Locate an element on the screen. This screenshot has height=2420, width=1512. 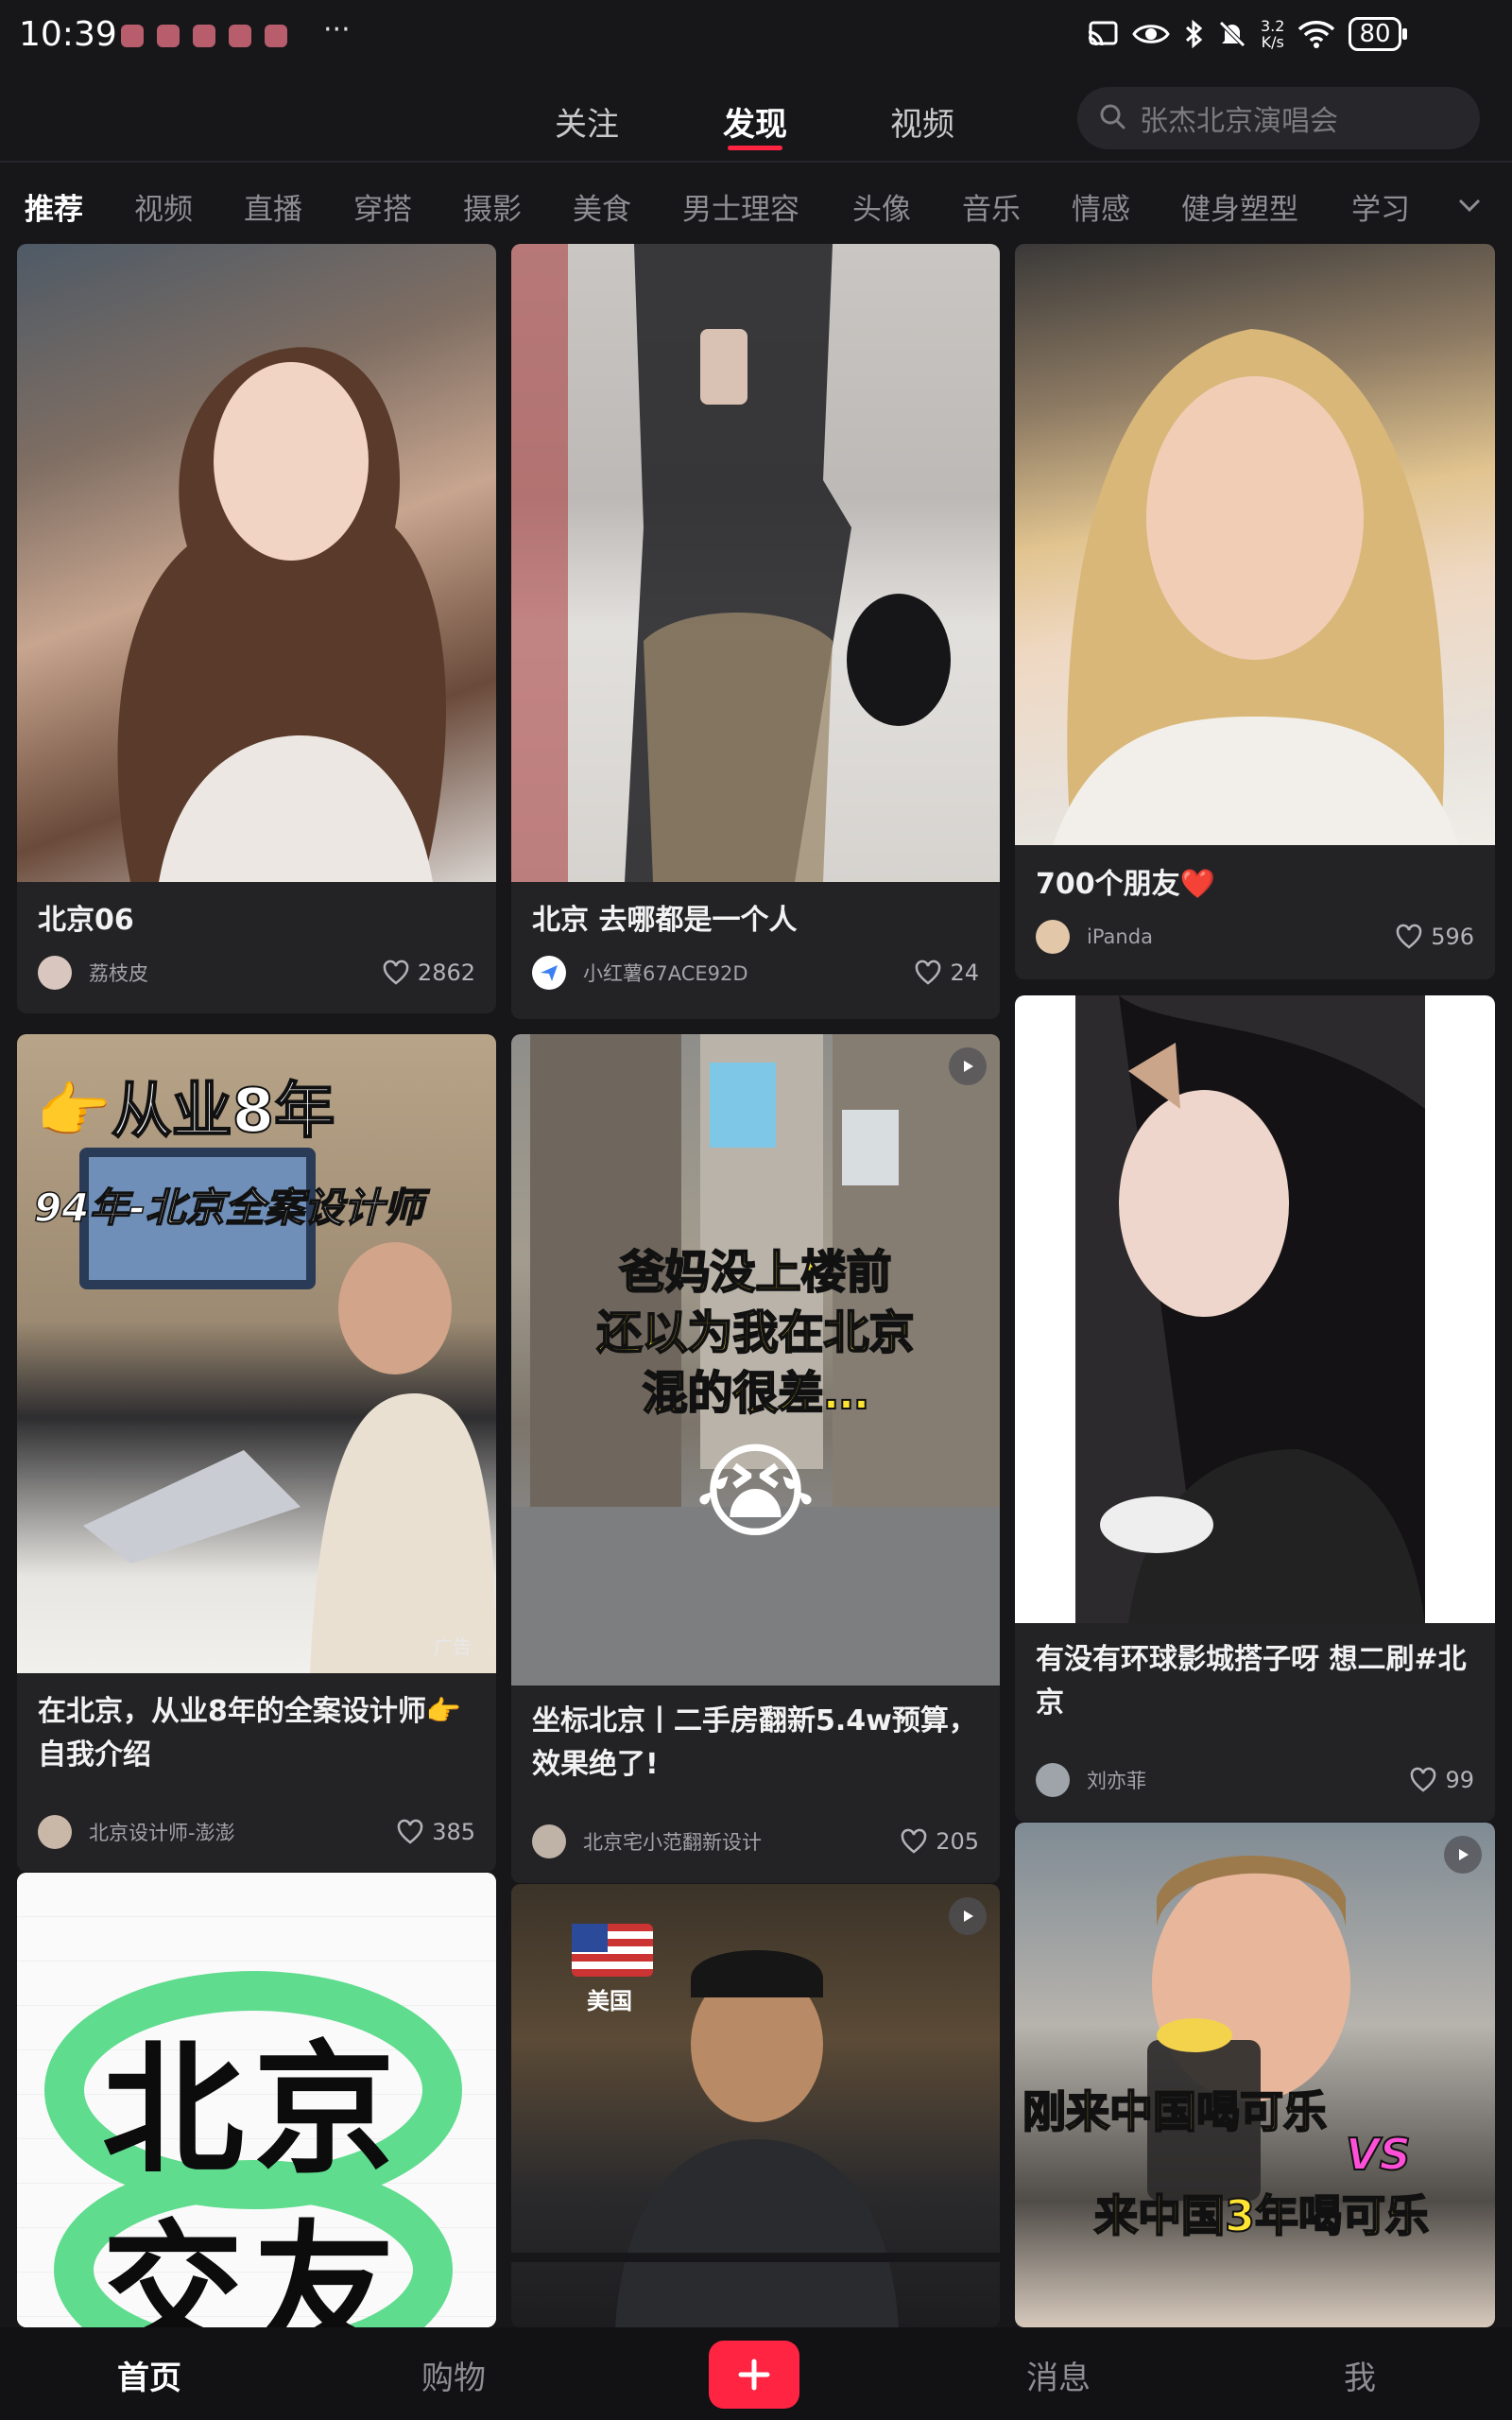
plus-icon is located at coordinates (754, 2375).